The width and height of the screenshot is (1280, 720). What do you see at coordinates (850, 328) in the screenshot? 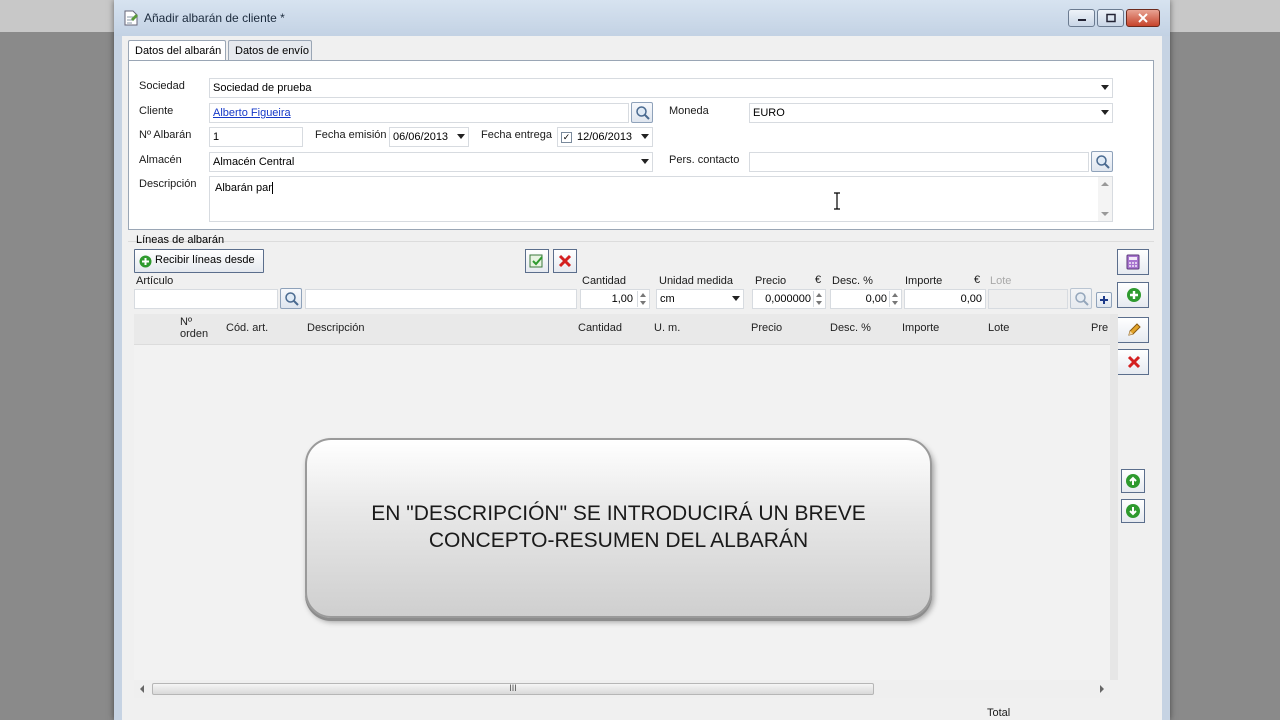
I see `column-header-desc: Desc. %` at bounding box center [850, 328].